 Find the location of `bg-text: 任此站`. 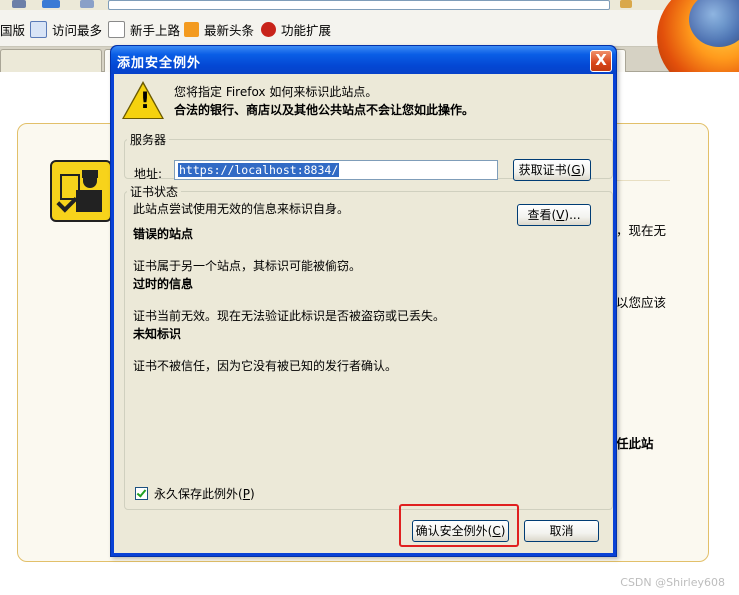

bg-text: 任此站 is located at coordinates (635, 443).